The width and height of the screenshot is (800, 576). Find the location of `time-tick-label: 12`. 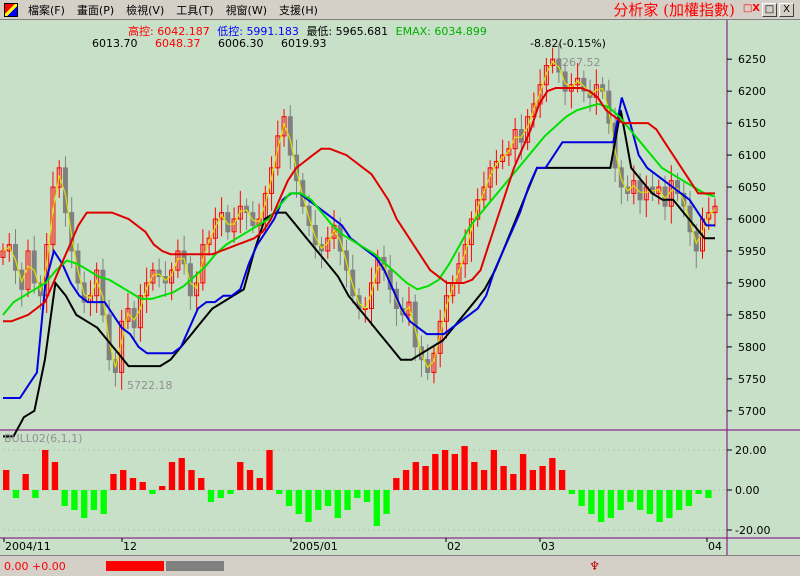

time-tick-label: 12 is located at coordinates (130, 546).